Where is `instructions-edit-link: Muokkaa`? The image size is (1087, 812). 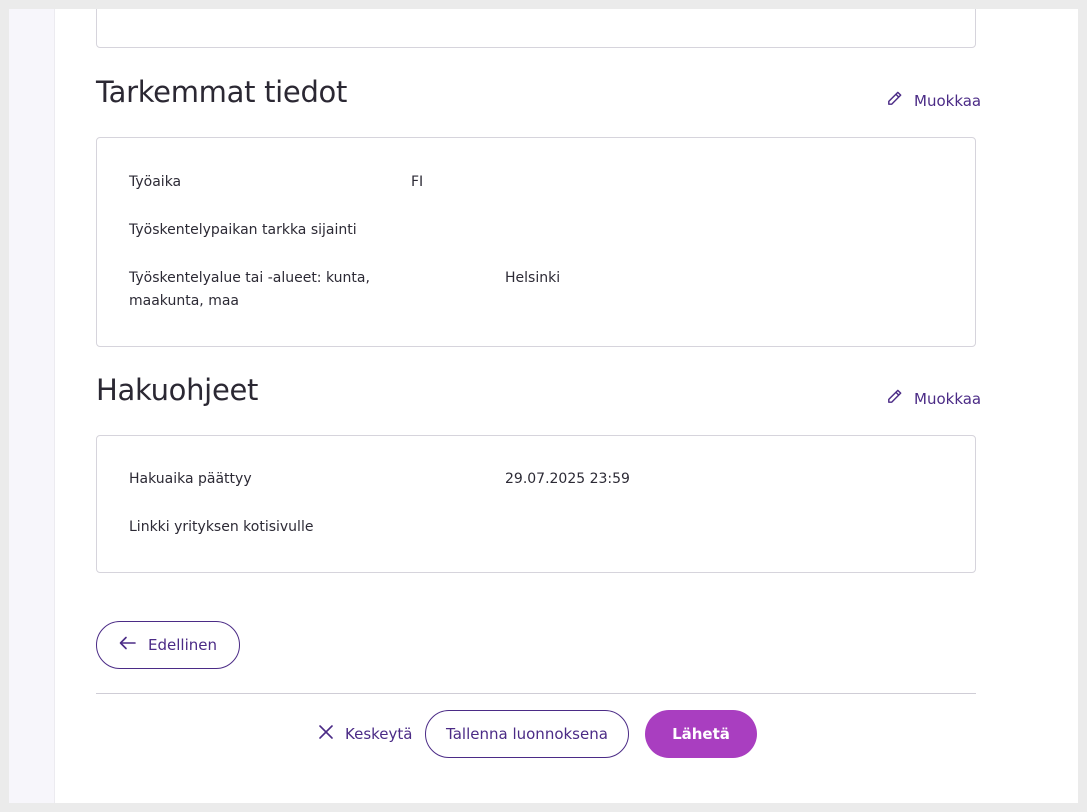 instructions-edit-link: Muokkaa is located at coordinates (933, 398).